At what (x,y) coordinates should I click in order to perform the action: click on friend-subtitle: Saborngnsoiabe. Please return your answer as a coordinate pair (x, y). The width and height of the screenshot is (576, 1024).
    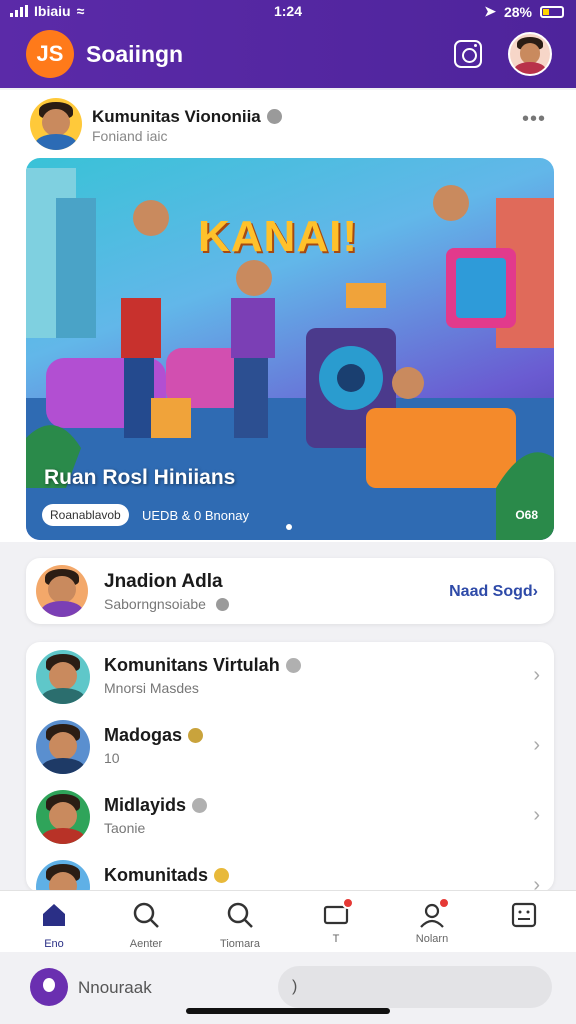
    Looking at the image, I should click on (166, 604).